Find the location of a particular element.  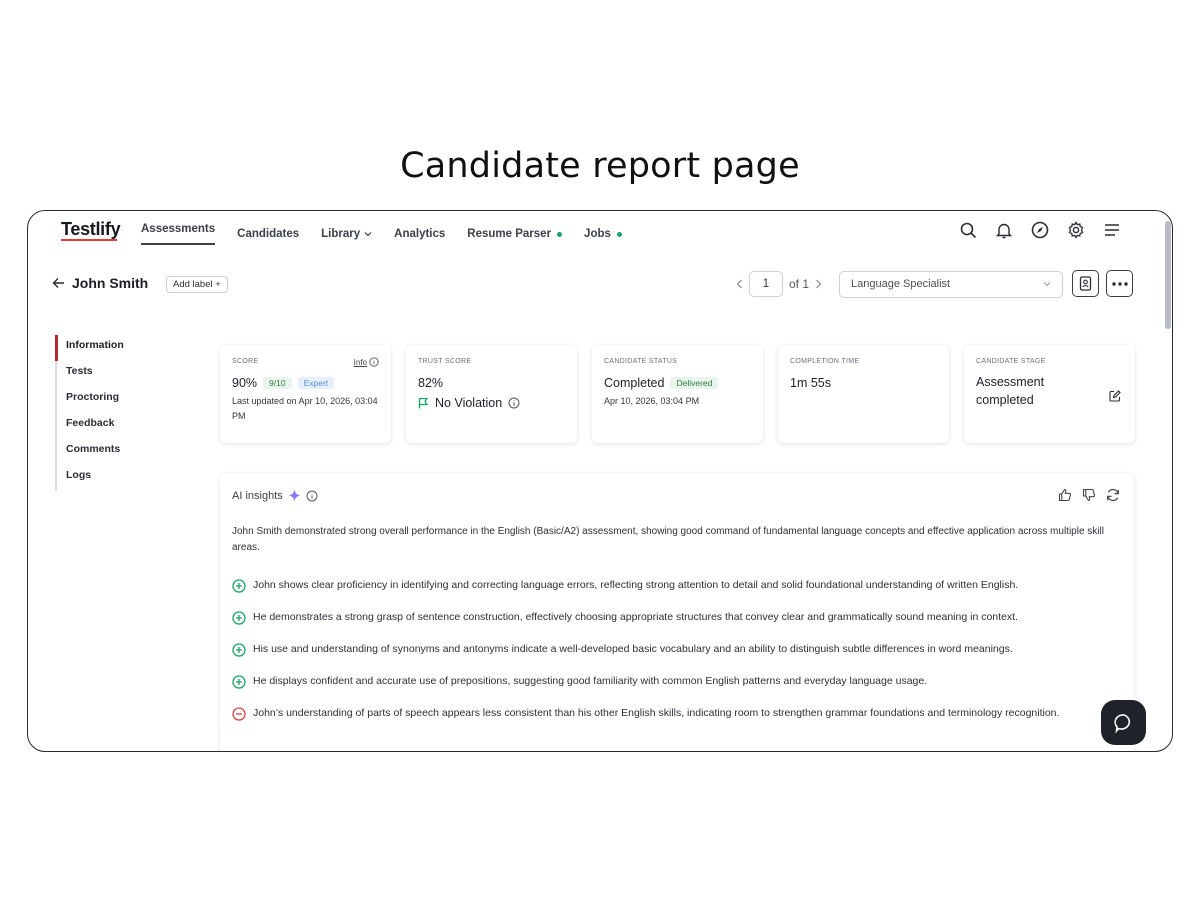

nav-resume-parser-label: Resume Parser is located at coordinates (509, 234).